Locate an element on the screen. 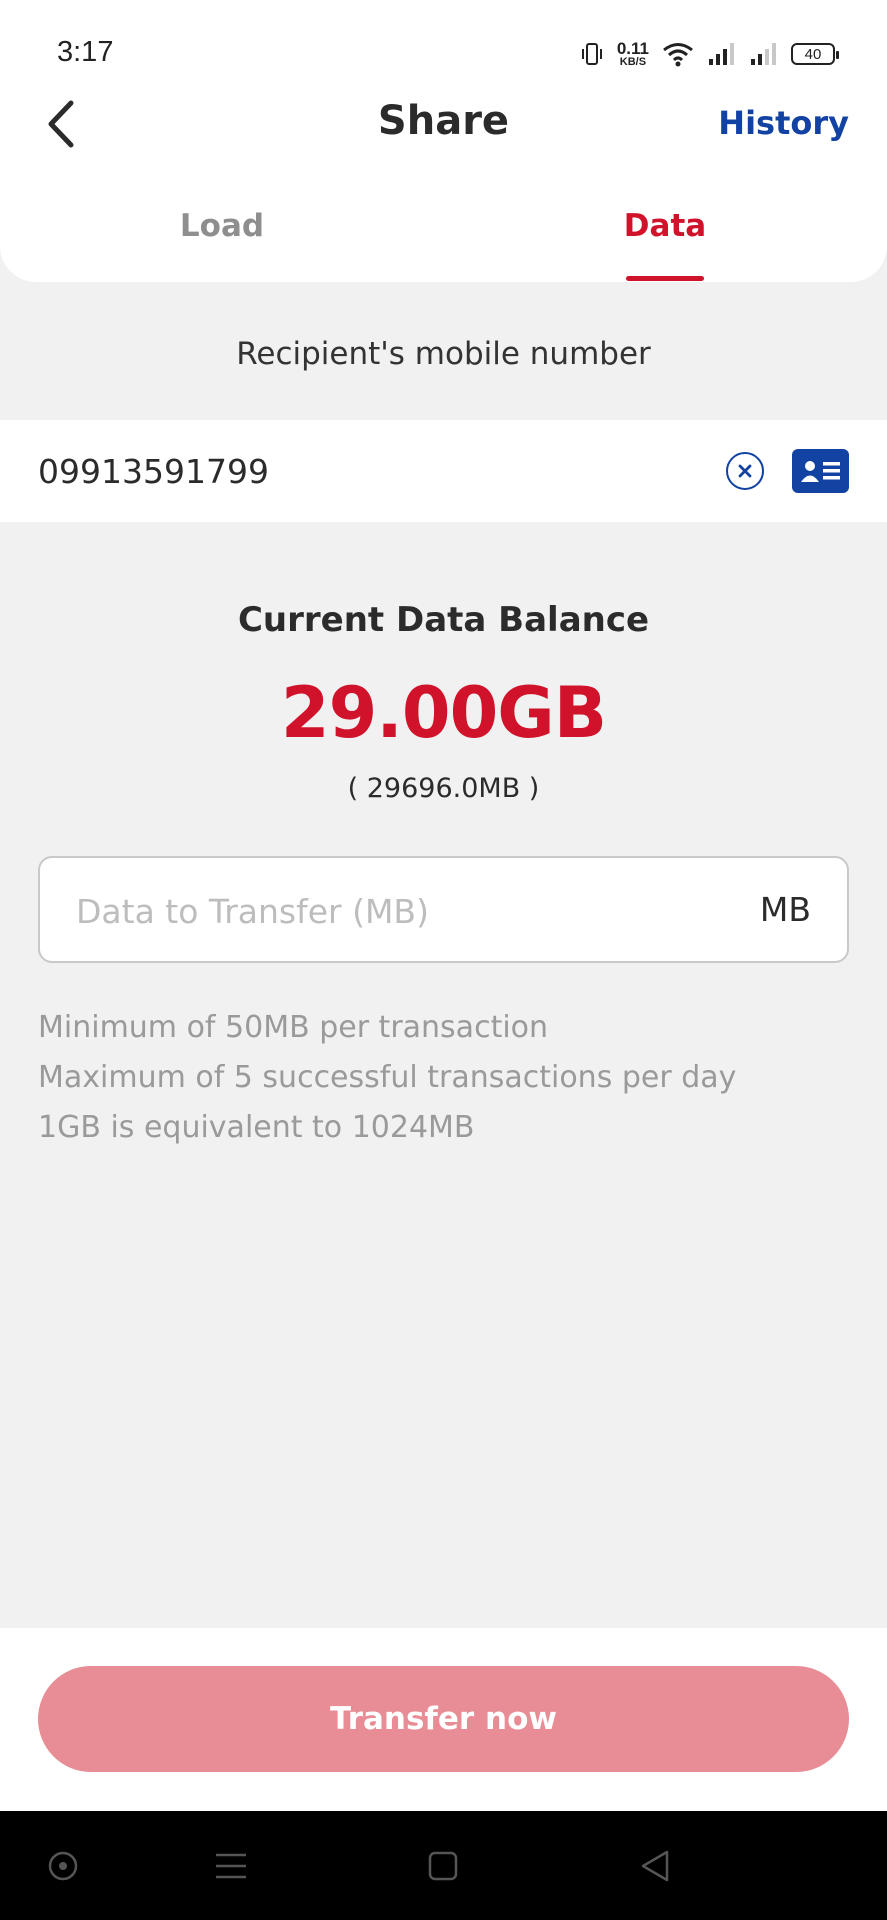  assistant-nav-button is located at coordinates (63, 1866).